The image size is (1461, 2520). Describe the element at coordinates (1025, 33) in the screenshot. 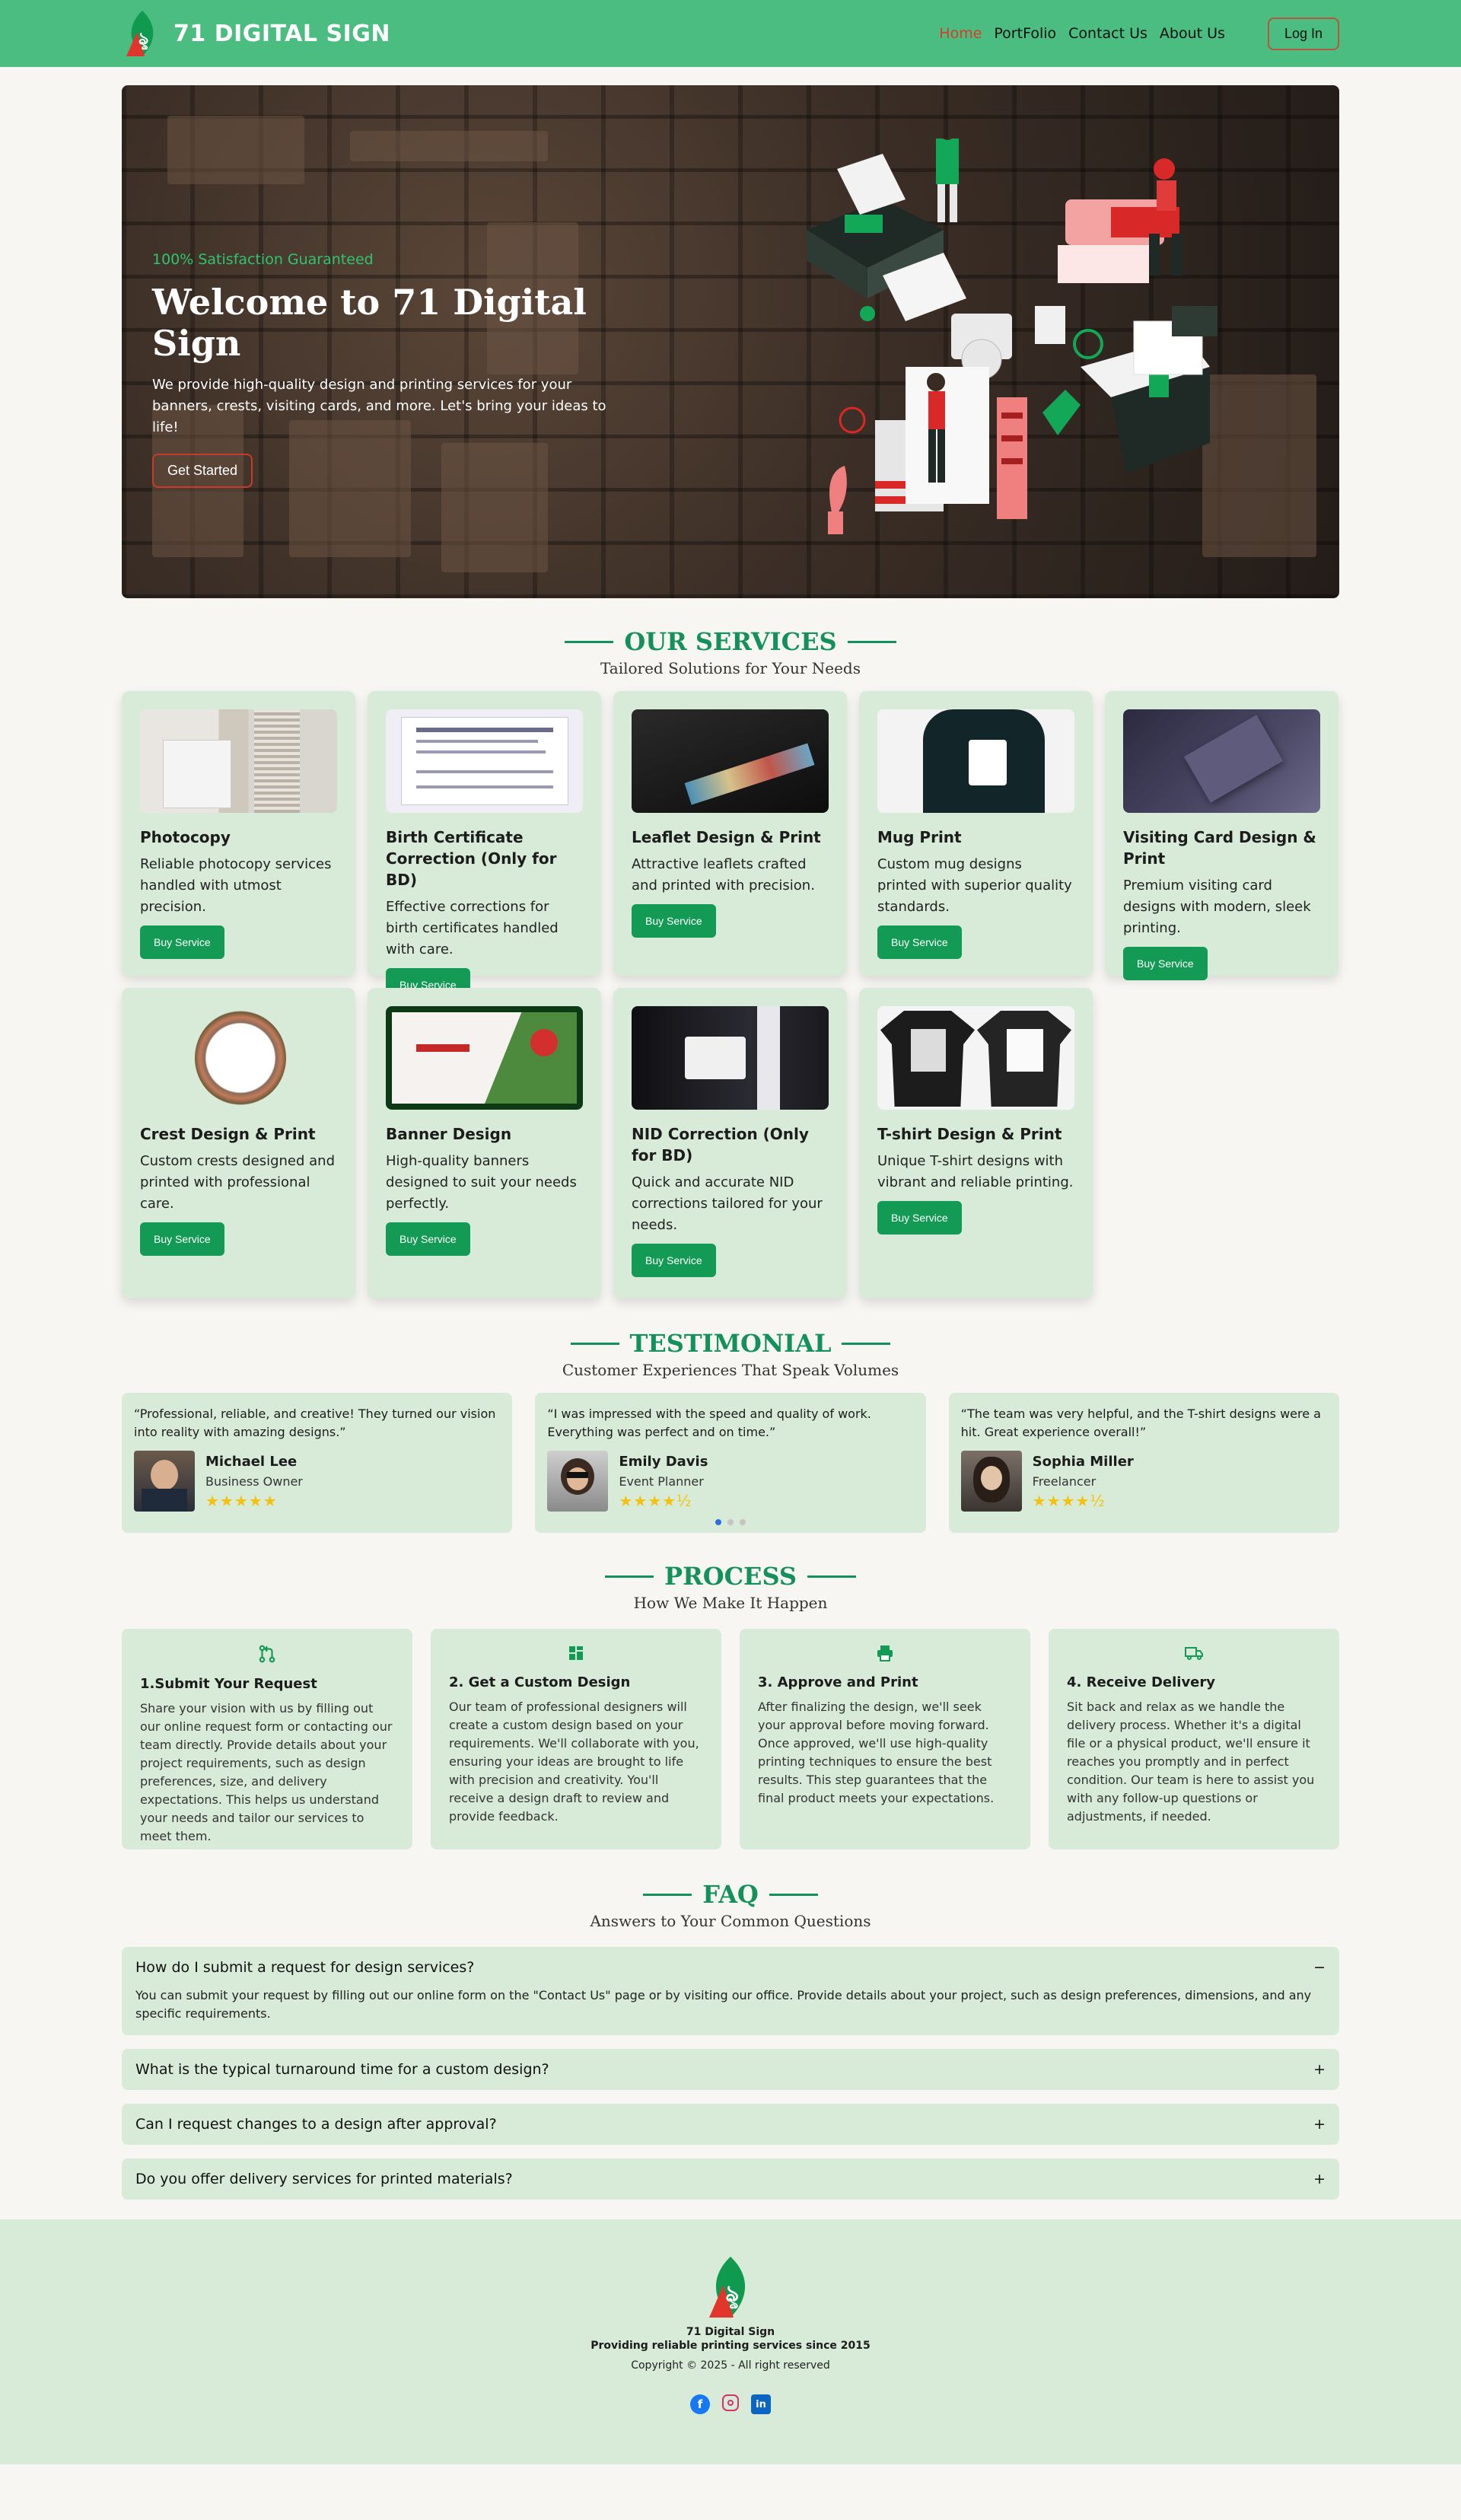

I see `nav-portfolio: PortFolio` at that location.